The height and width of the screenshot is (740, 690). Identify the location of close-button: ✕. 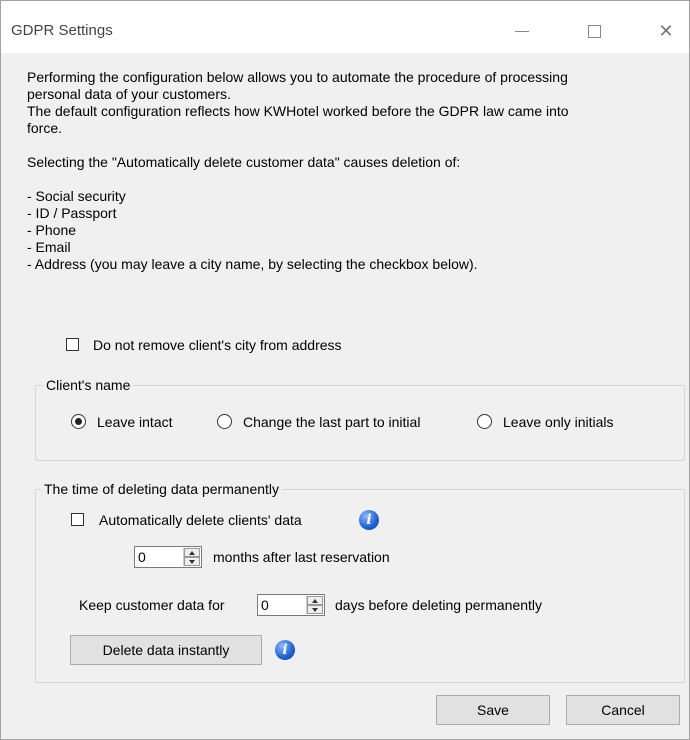
(666, 31).